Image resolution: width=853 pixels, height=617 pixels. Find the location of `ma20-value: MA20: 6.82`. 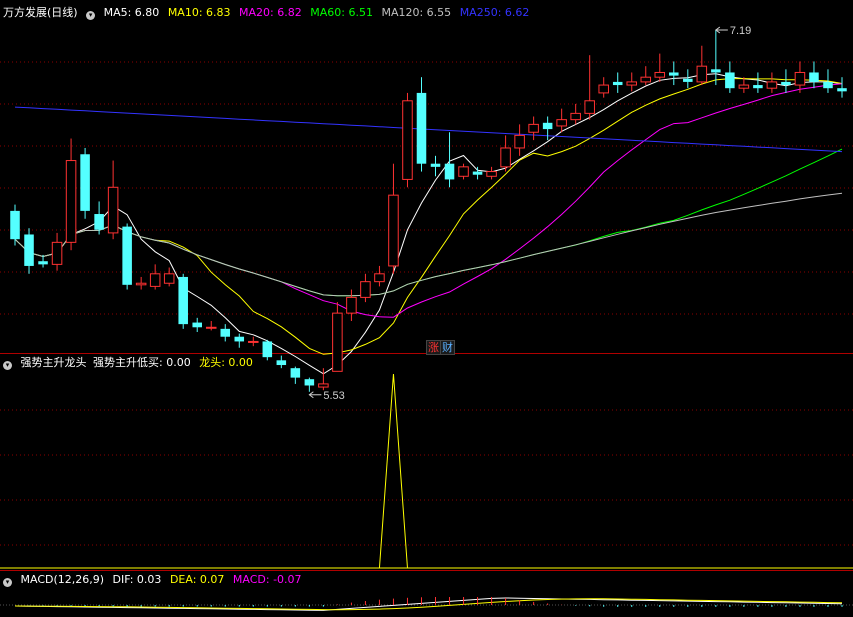

ma20-value: MA20: 6.82 is located at coordinates (270, 12).